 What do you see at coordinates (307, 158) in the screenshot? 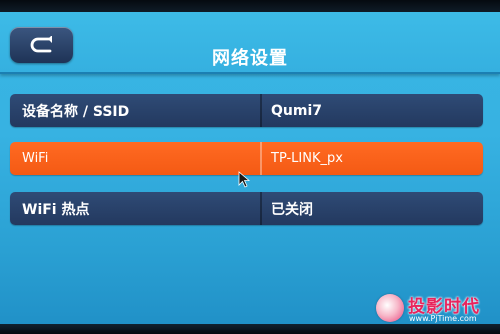
I see `setting-value-wifi: TP-LINK_px` at bounding box center [307, 158].